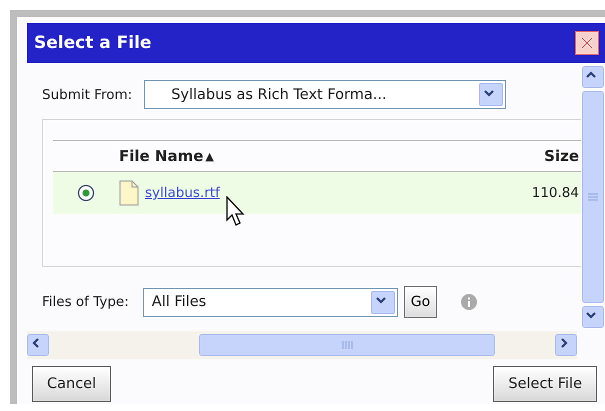  What do you see at coordinates (129, 193) in the screenshot?
I see `document-icon` at bounding box center [129, 193].